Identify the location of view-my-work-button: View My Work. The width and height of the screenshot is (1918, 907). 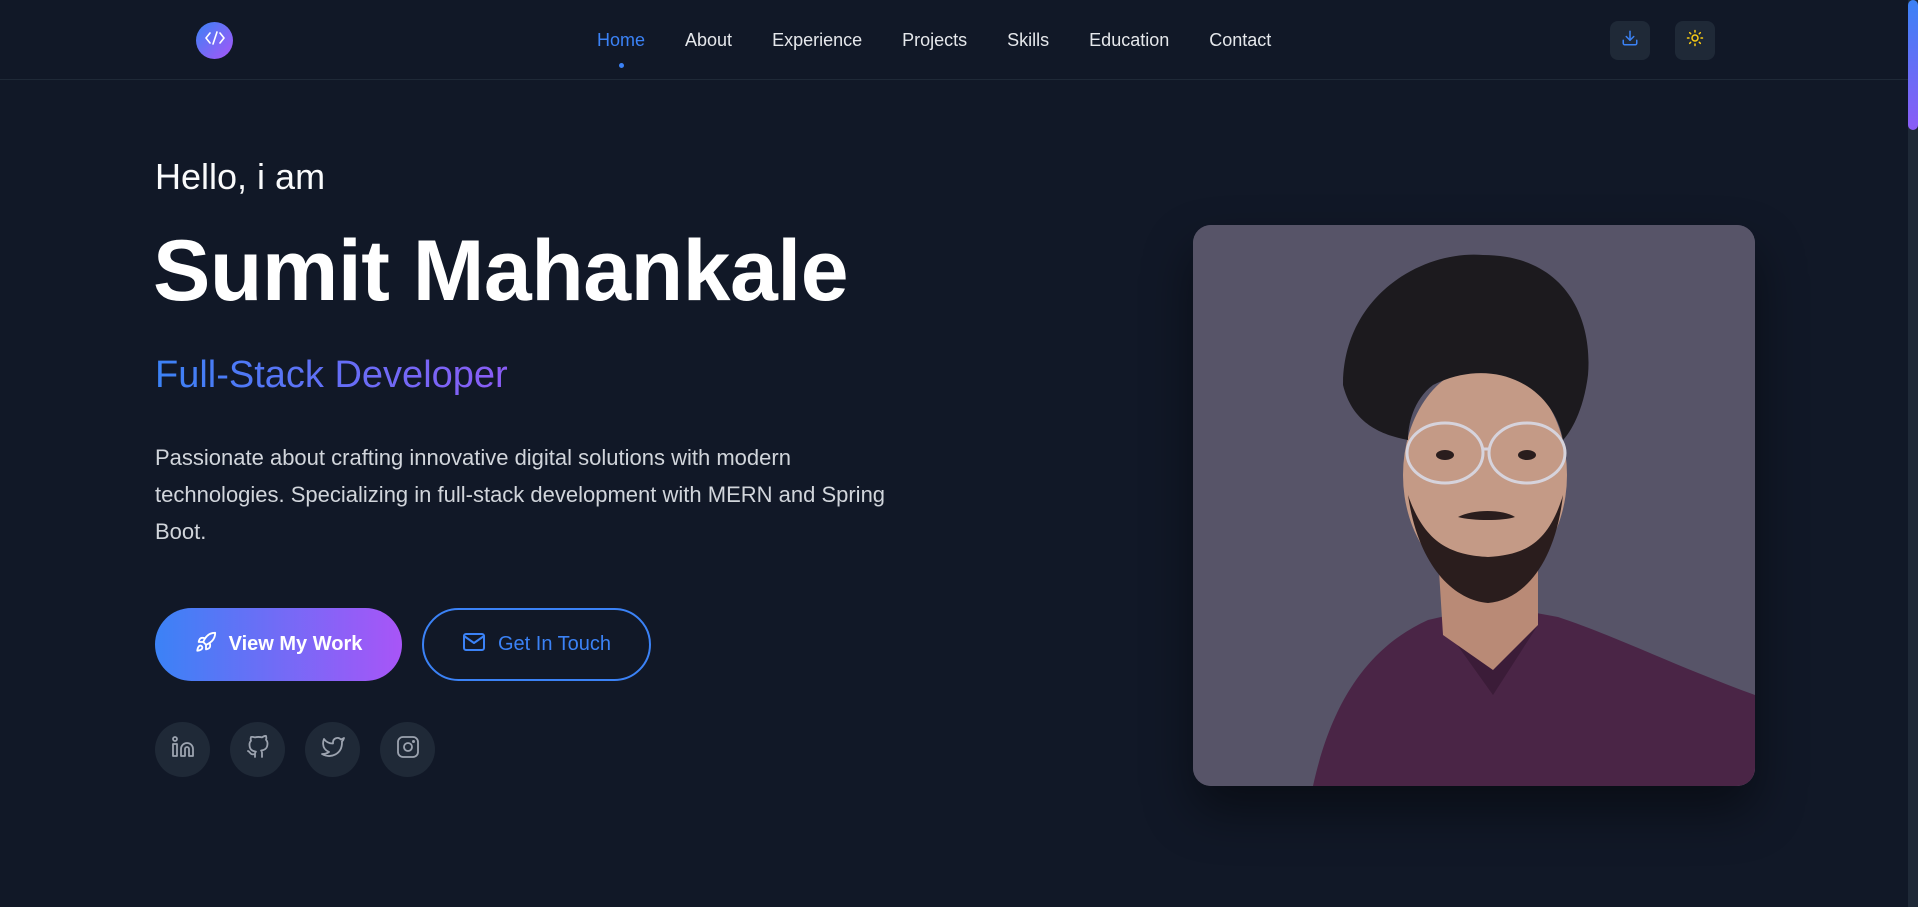
(278, 644).